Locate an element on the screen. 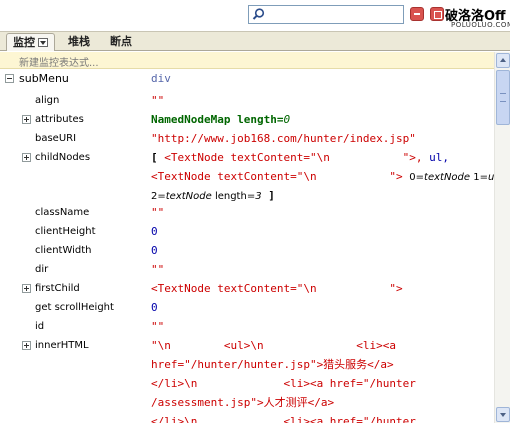 The height and width of the screenshot is (423, 510). bracket-open: [ is located at coordinates (158, 157).